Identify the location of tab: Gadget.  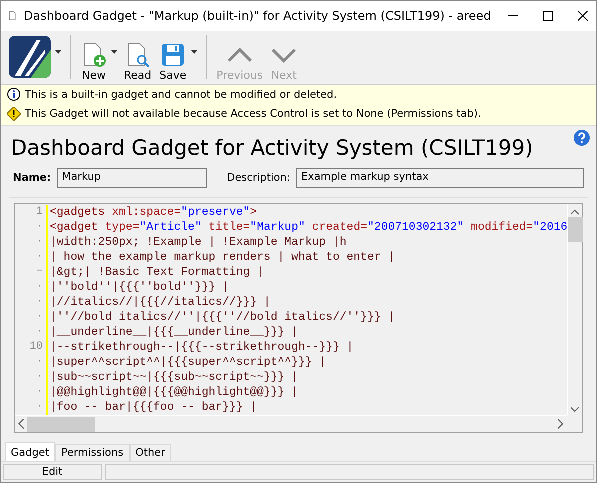
(30, 452).